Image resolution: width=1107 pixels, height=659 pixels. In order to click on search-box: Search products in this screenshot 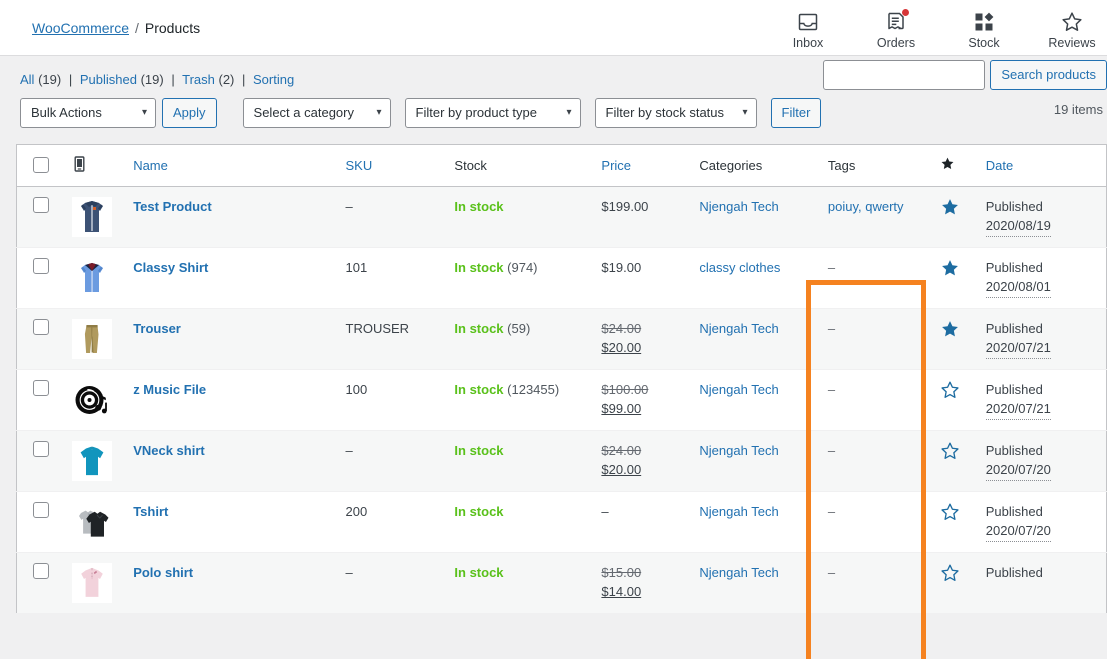, I will do `click(965, 74)`.